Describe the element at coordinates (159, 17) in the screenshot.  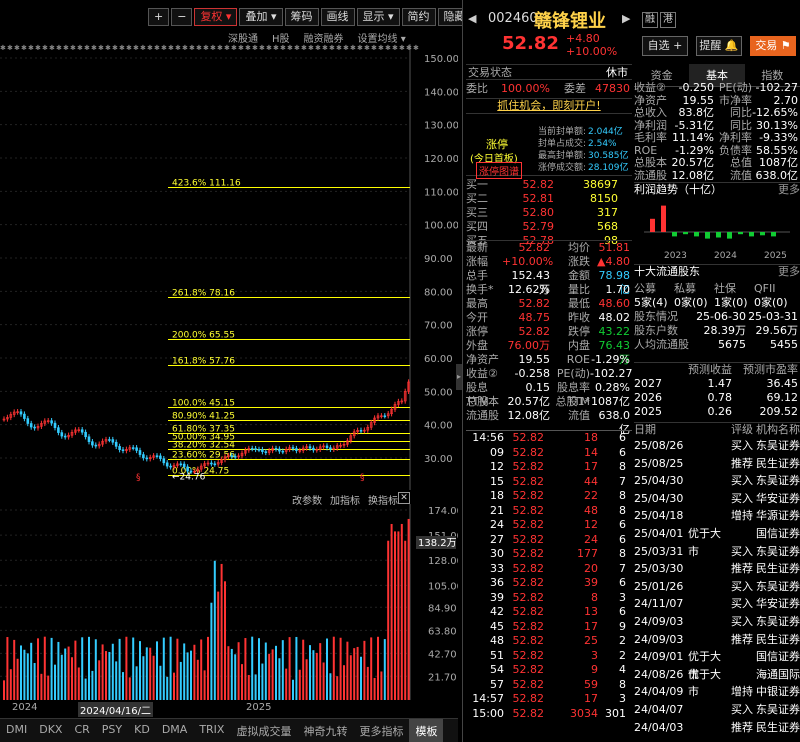
I see `zoom-in-button: +` at that location.